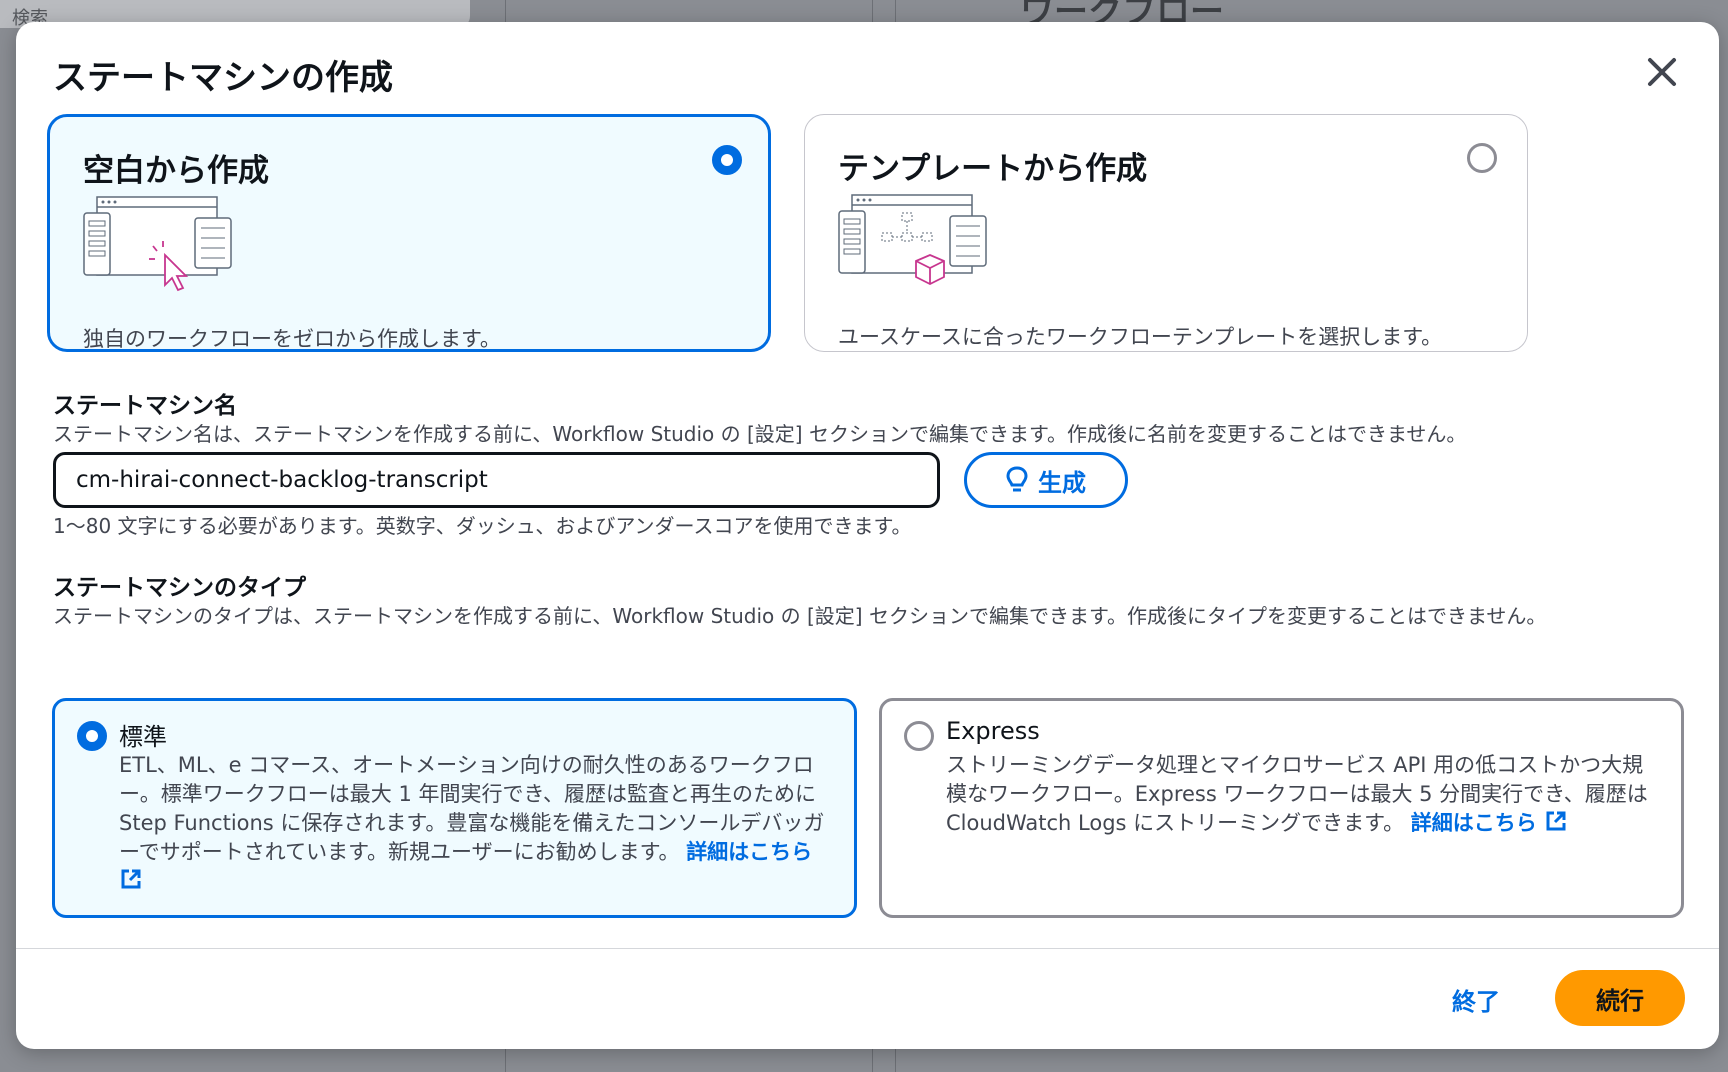  I want to click on close-icon, so click(1661, 72).